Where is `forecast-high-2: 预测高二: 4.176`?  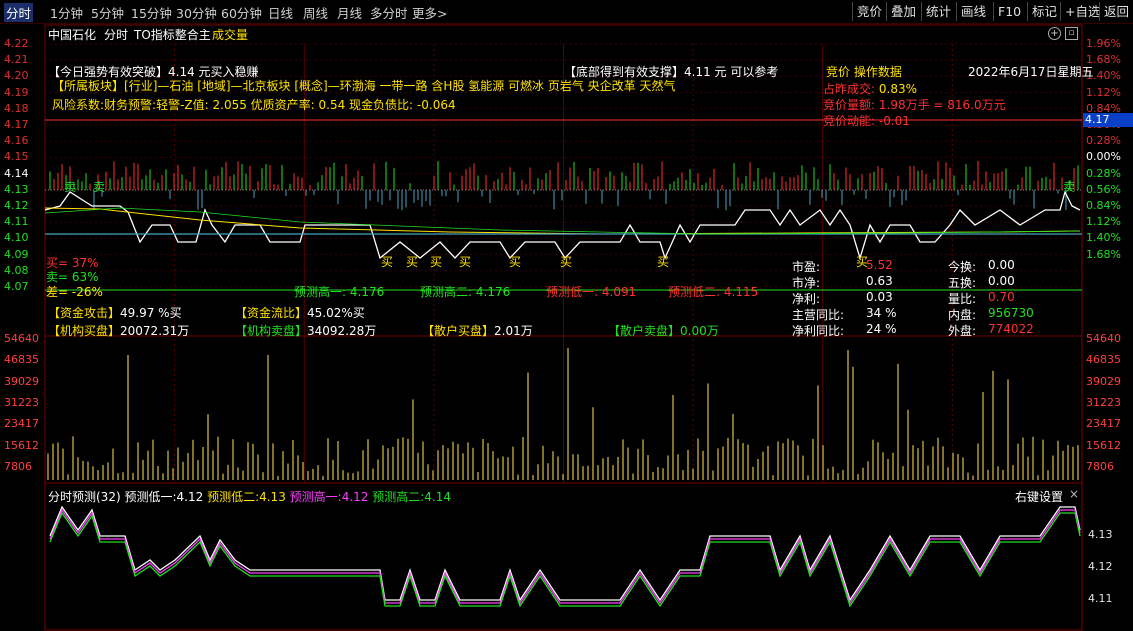
forecast-high-2: 预测高二: 4.176 is located at coordinates (465, 292).